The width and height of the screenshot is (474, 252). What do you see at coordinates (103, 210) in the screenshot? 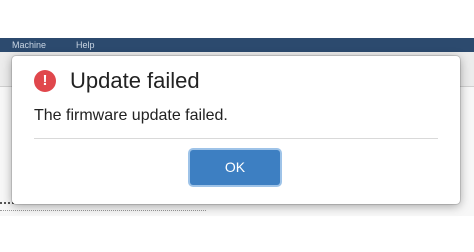
I see `background-dotted-line-secondary` at bounding box center [103, 210].